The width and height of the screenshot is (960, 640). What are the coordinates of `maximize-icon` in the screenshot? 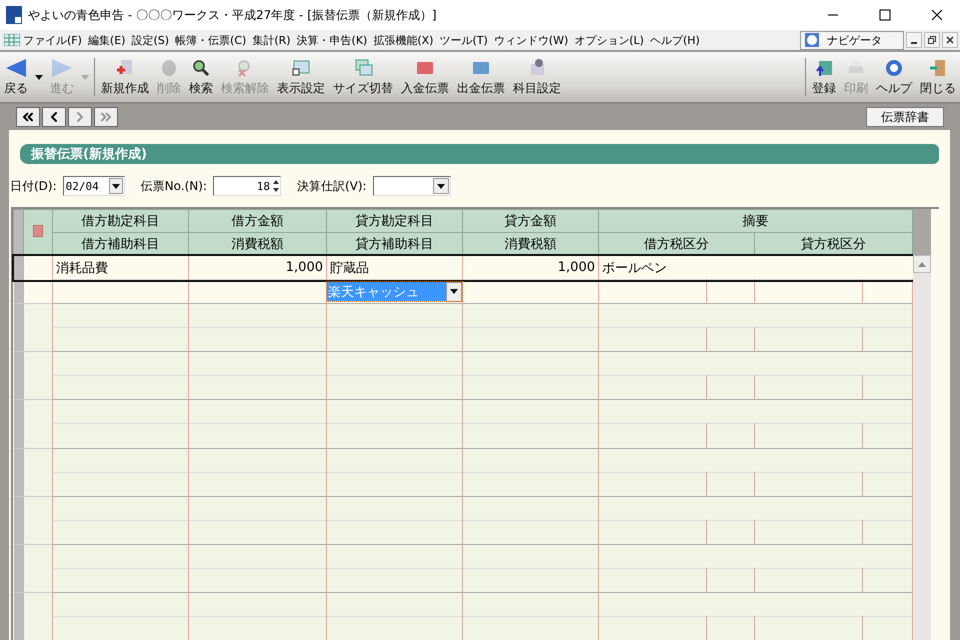 It's located at (885, 15).